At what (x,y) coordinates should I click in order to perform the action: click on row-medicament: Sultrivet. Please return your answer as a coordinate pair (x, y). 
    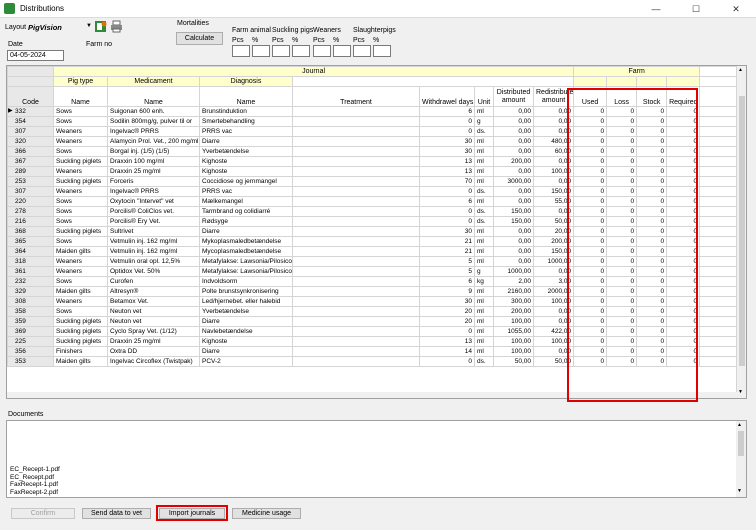
    Looking at the image, I should click on (153, 231).